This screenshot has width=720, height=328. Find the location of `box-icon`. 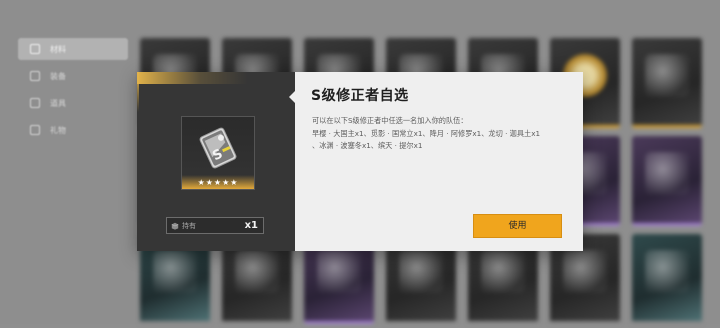

box-icon is located at coordinates (175, 226).